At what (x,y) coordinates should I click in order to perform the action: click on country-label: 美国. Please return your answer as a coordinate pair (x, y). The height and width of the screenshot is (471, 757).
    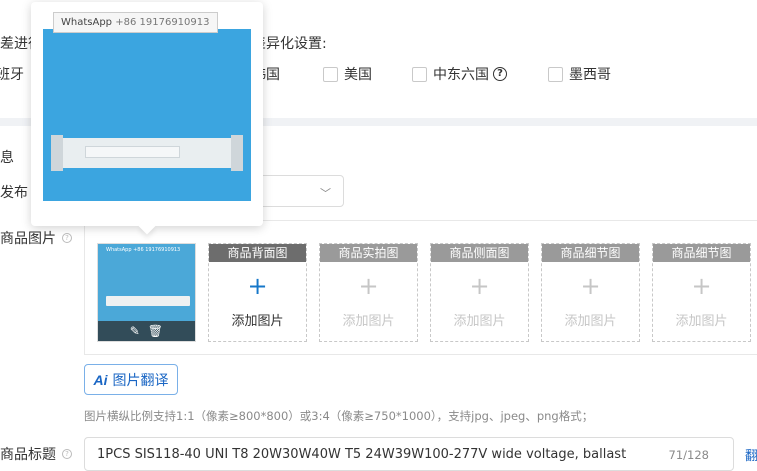
    Looking at the image, I should click on (358, 75).